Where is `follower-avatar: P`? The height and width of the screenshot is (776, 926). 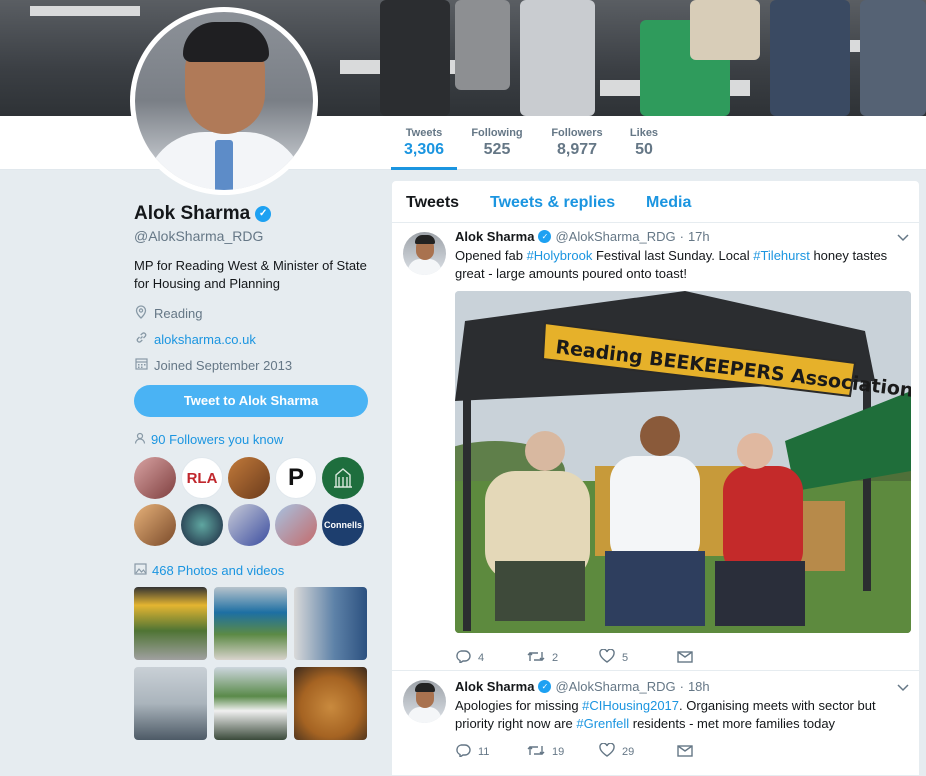 follower-avatar: P is located at coordinates (296, 478).